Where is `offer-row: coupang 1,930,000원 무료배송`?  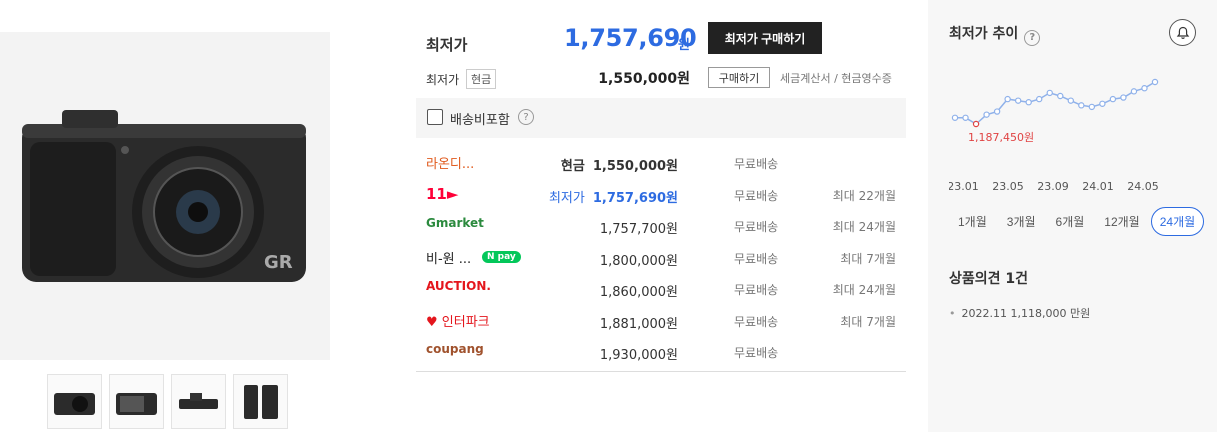
offer-row: coupang 1,930,000원 무료배송 is located at coordinates (661, 353).